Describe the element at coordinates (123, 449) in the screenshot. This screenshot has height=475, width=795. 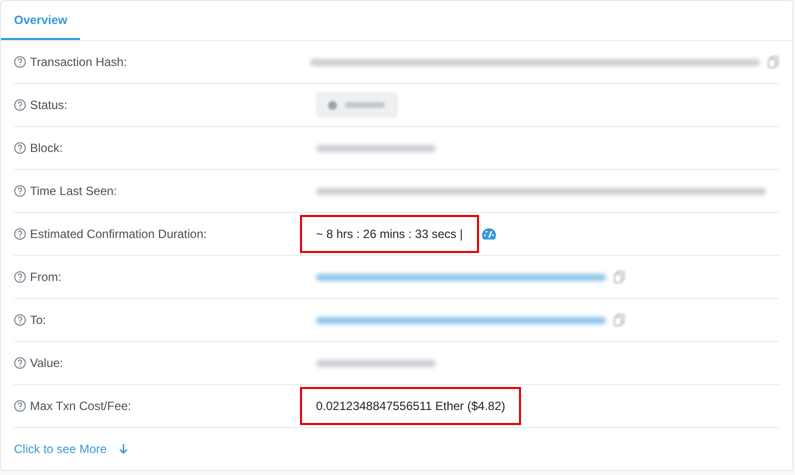
I see `down-arrow-icon` at that location.